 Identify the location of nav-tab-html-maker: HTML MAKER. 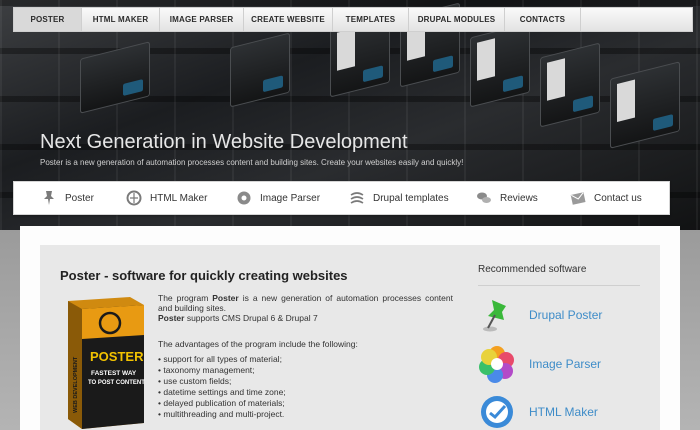
(121, 19).